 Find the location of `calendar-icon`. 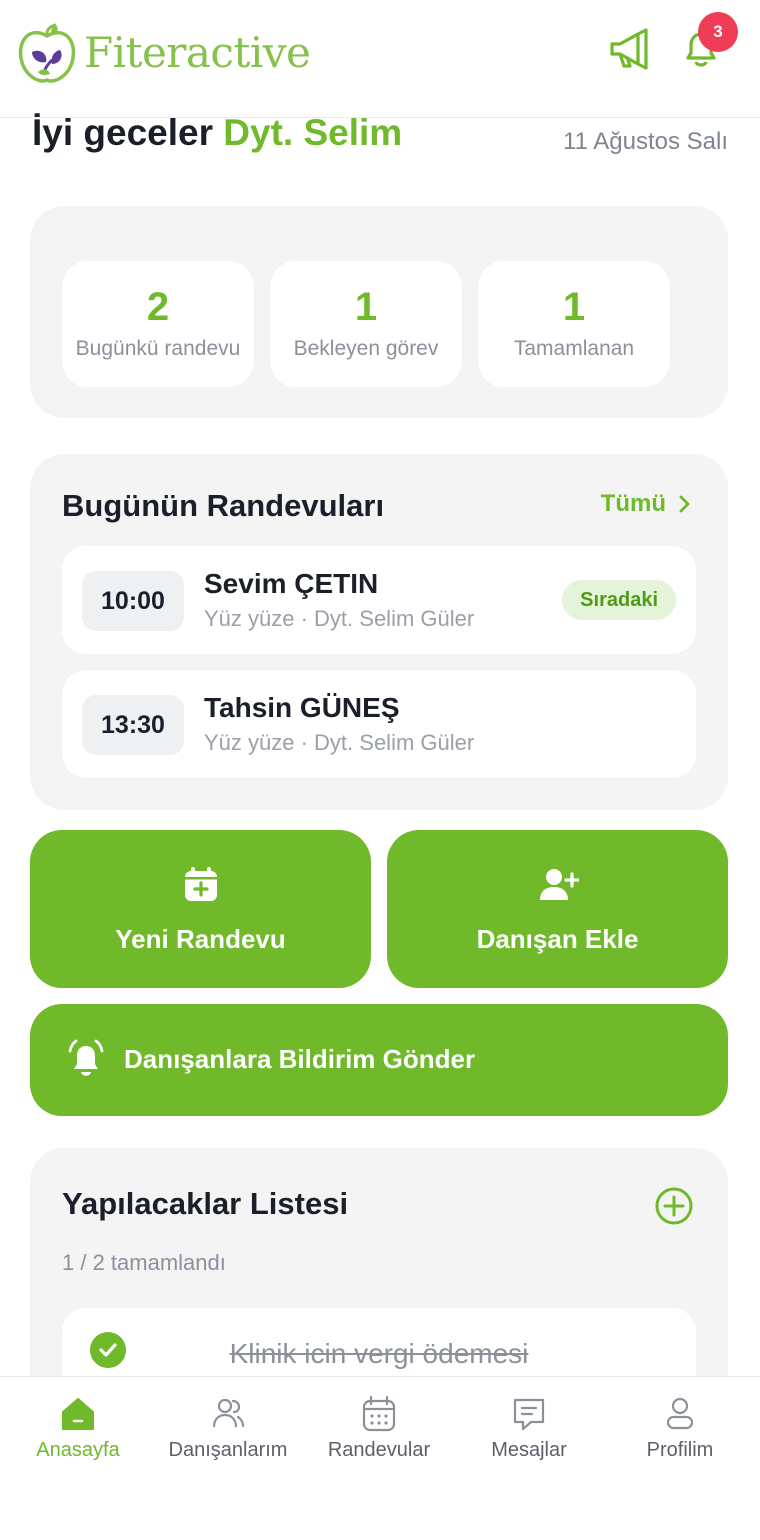

calendar-icon is located at coordinates (379, 1413).